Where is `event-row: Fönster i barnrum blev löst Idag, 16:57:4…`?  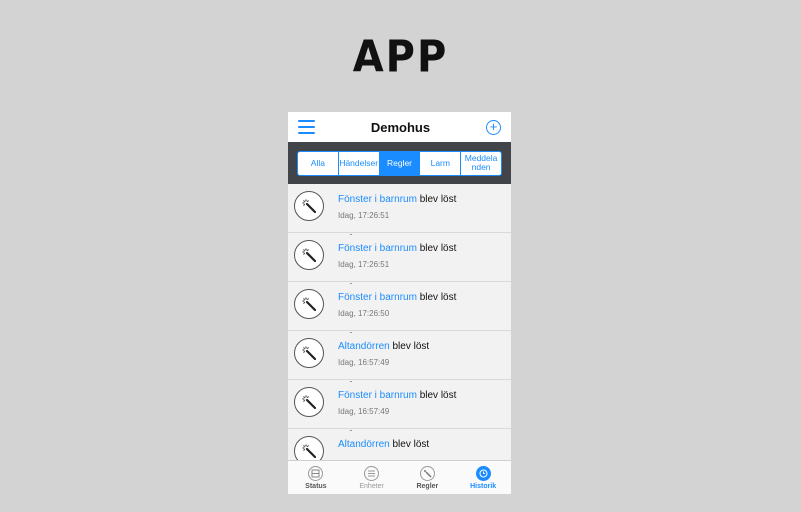
event-row: Fönster i barnrum blev löst Idag, 16:57:4… is located at coordinates (399, 405).